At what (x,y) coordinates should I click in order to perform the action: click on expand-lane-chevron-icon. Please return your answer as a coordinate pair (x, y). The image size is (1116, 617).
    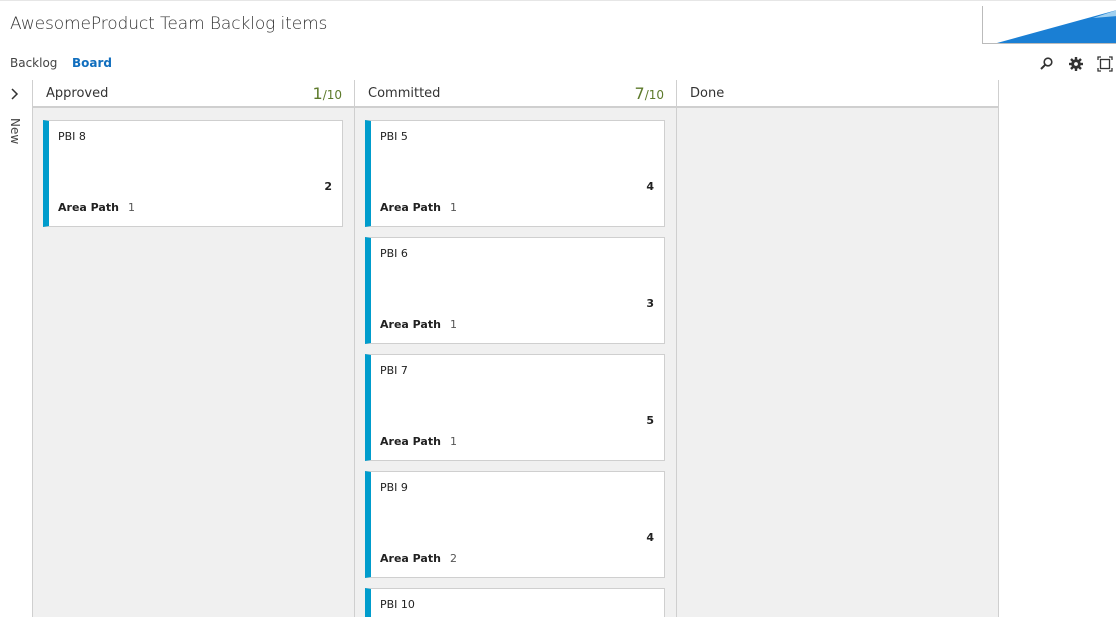
    Looking at the image, I should click on (15, 93).